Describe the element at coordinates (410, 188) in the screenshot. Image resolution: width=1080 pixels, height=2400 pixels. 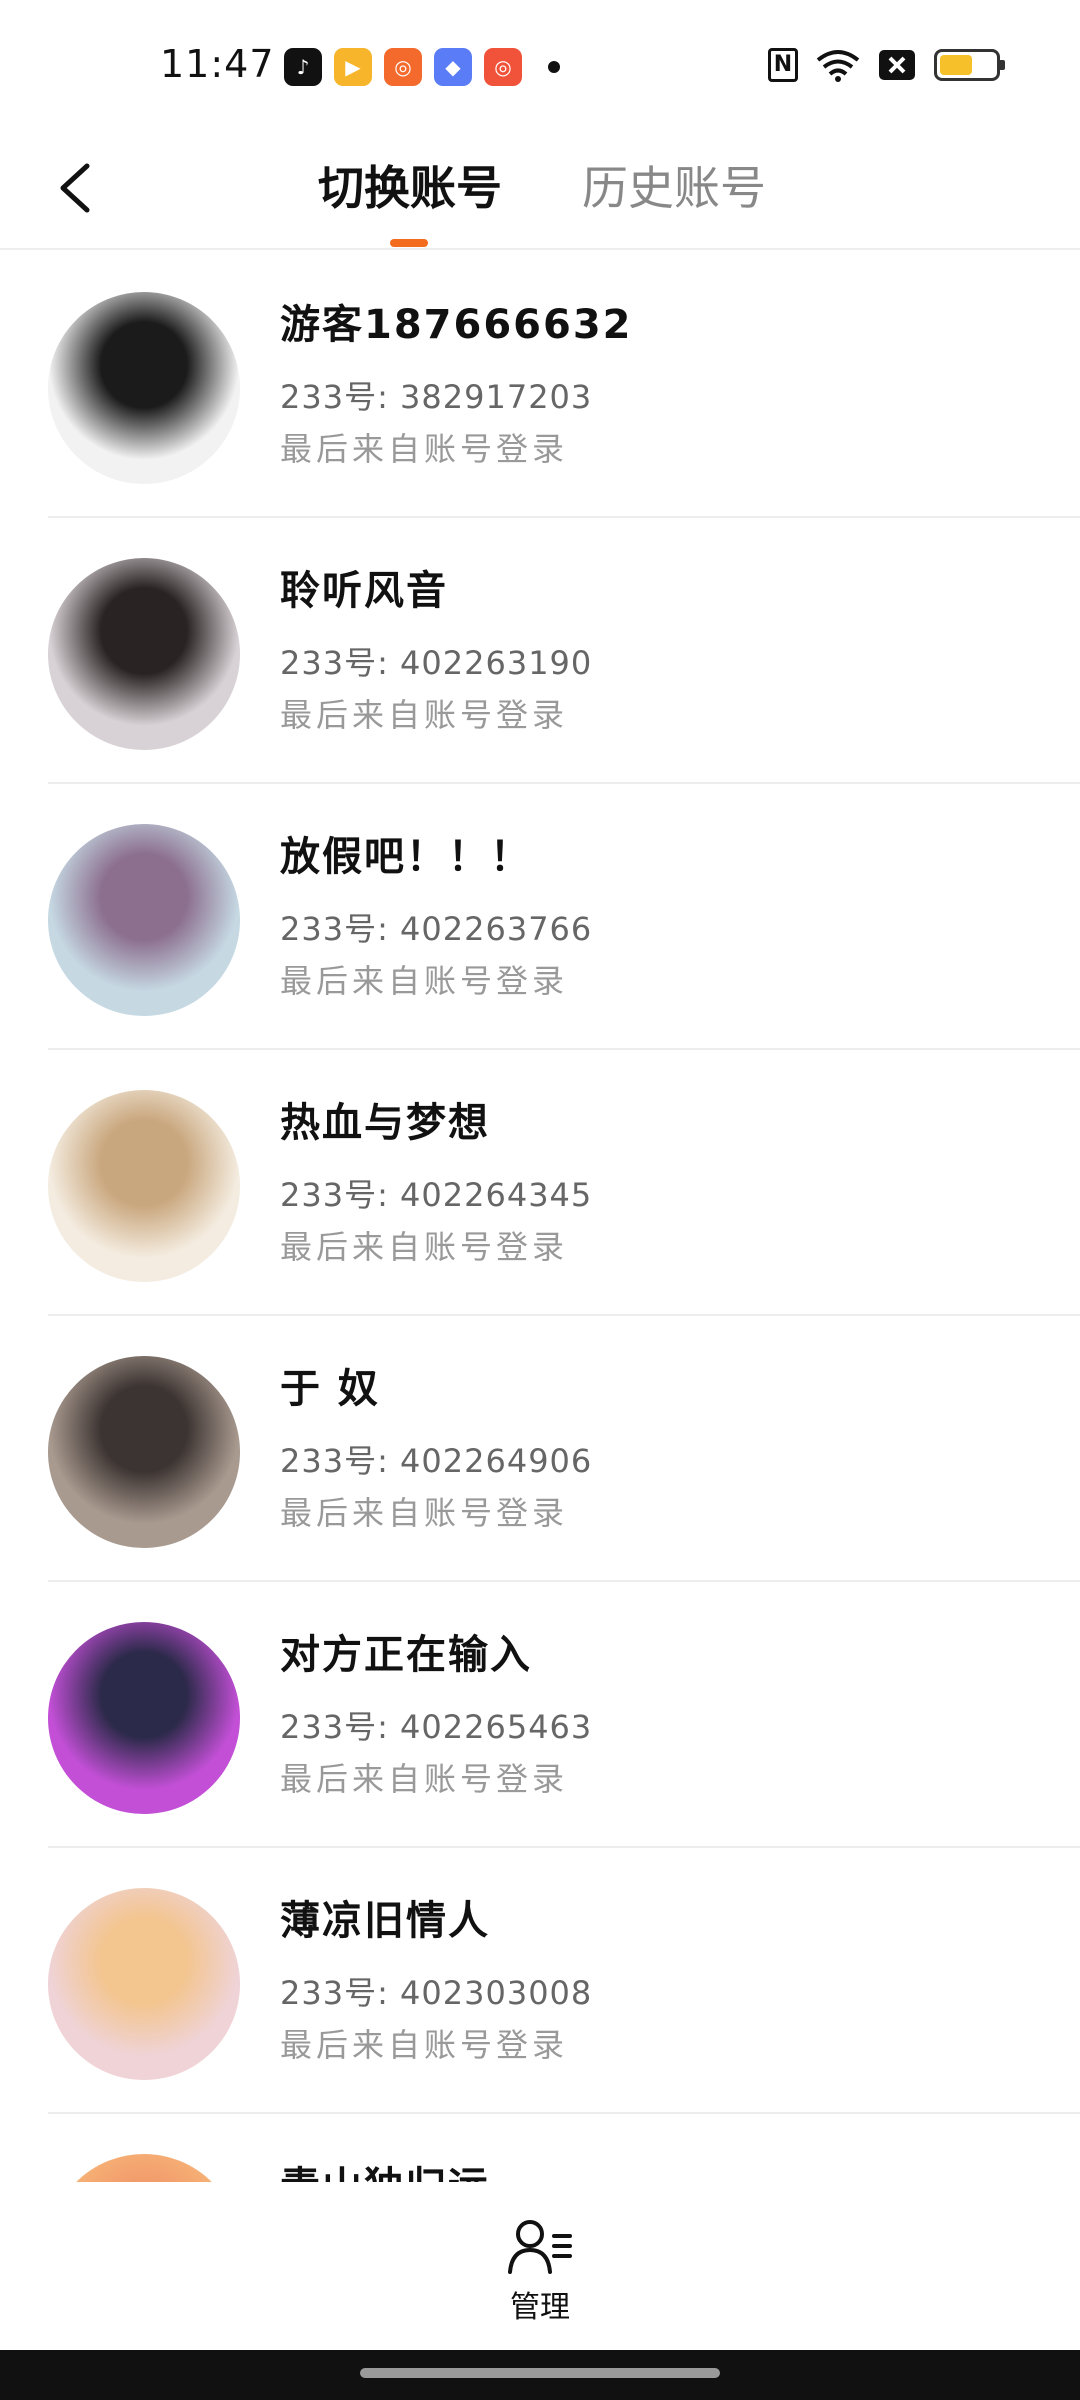
I see `tab-switch-account: 切换账号` at that location.